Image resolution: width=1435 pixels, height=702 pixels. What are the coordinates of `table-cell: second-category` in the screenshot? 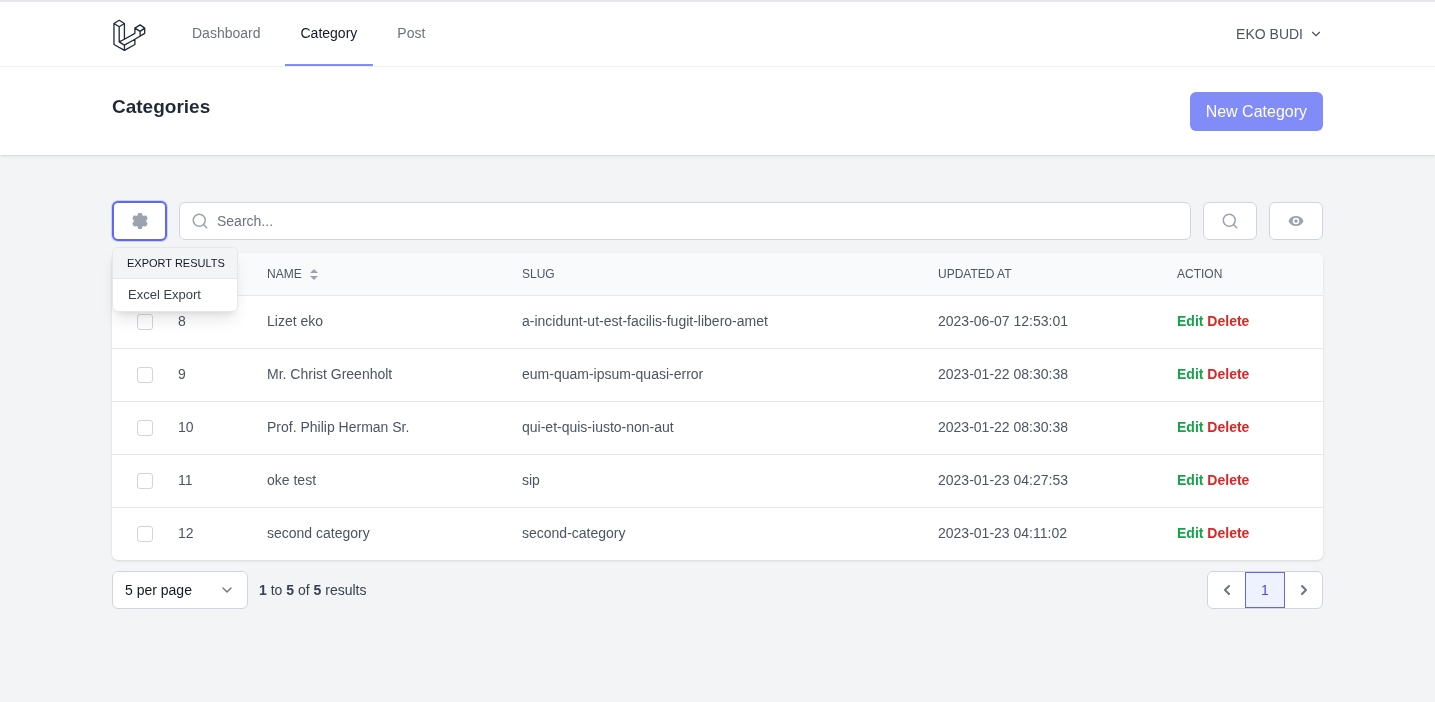 It's located at (574, 533).